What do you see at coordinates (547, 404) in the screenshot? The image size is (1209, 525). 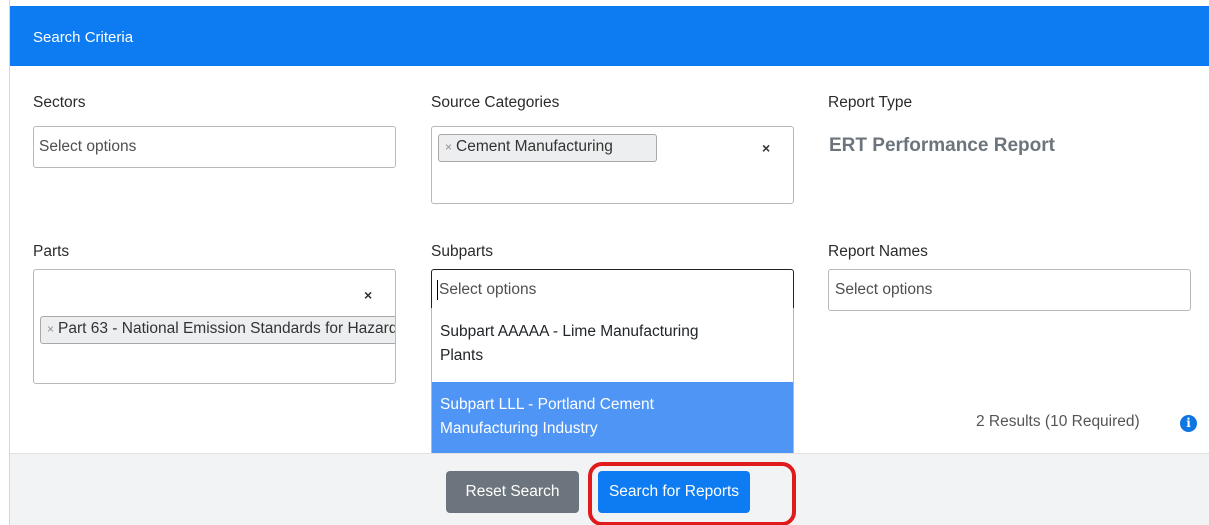 I see `subpart-option-line1: Subpart LLL - Portland Cement` at bounding box center [547, 404].